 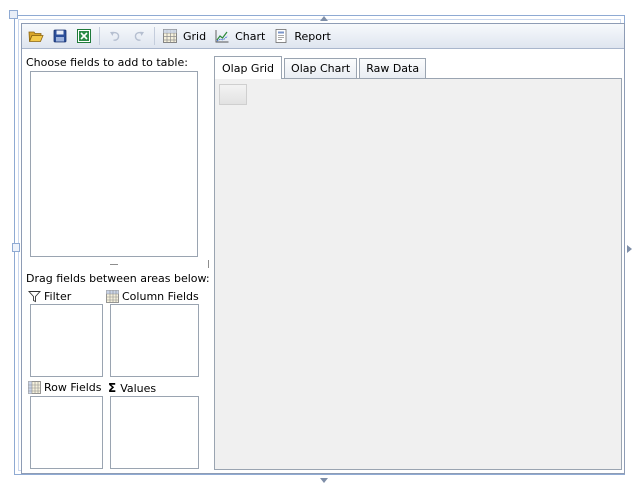 What do you see at coordinates (154, 340) in the screenshot?
I see `column-fields-drop-area` at bounding box center [154, 340].